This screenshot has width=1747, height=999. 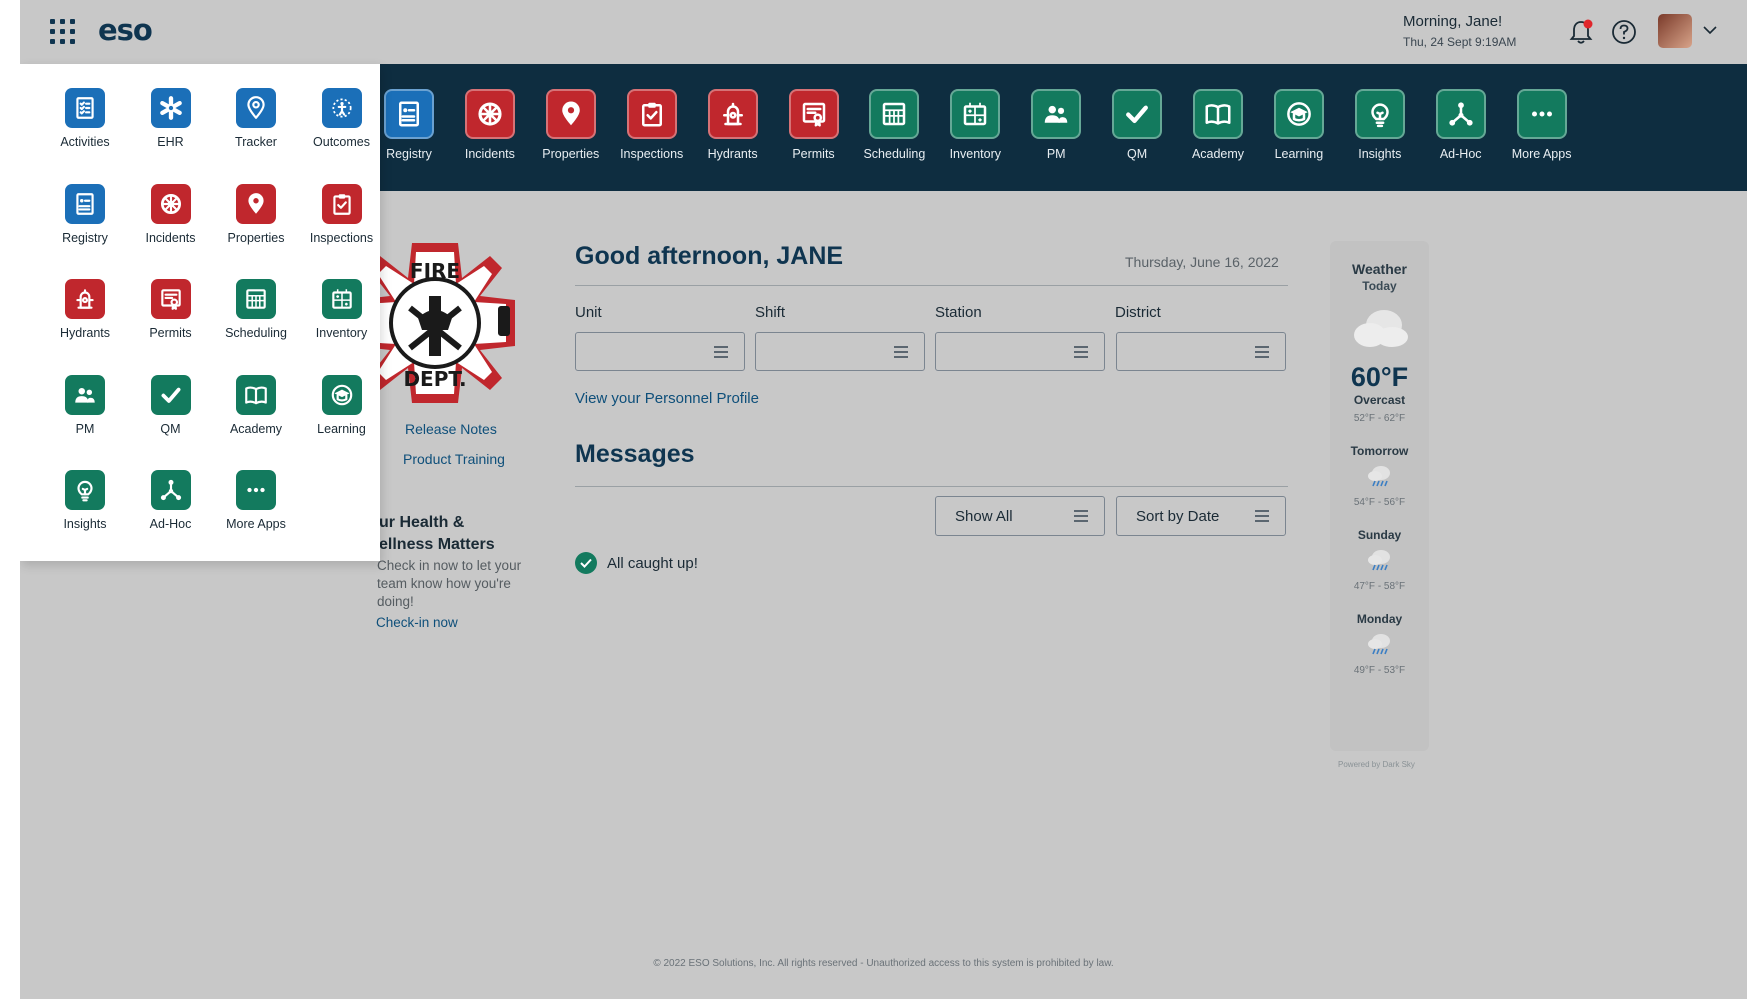 I want to click on app-menu-item-label: Hydrants, so click(x=85, y=333).